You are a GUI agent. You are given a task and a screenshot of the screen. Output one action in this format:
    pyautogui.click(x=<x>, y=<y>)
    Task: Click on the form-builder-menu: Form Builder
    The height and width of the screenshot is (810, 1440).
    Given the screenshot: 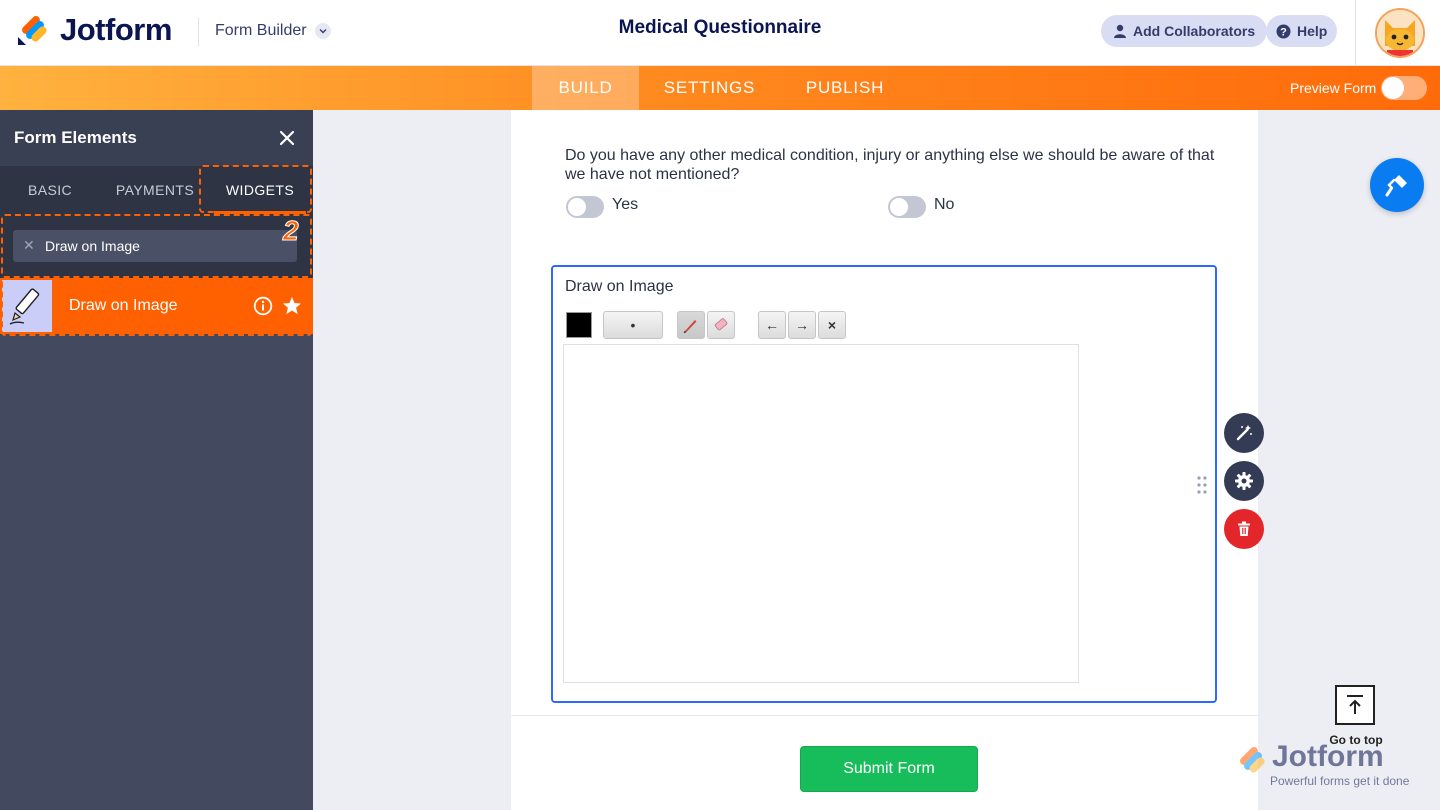 What is the action you would take?
    pyautogui.click(x=273, y=31)
    